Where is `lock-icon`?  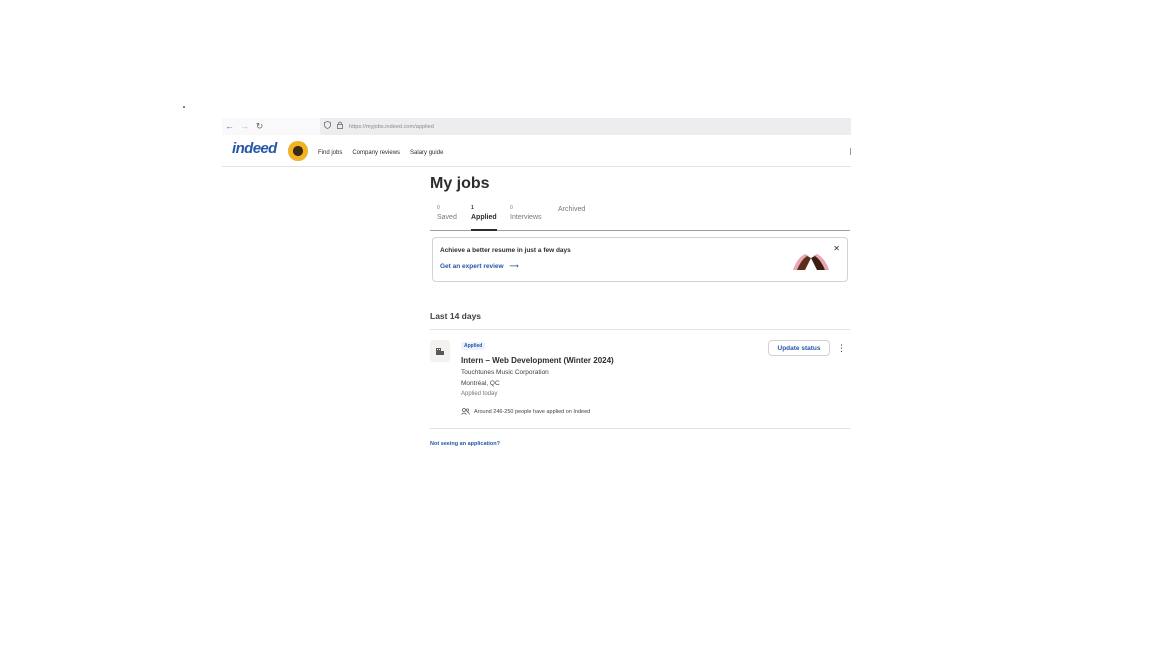 lock-icon is located at coordinates (340, 126).